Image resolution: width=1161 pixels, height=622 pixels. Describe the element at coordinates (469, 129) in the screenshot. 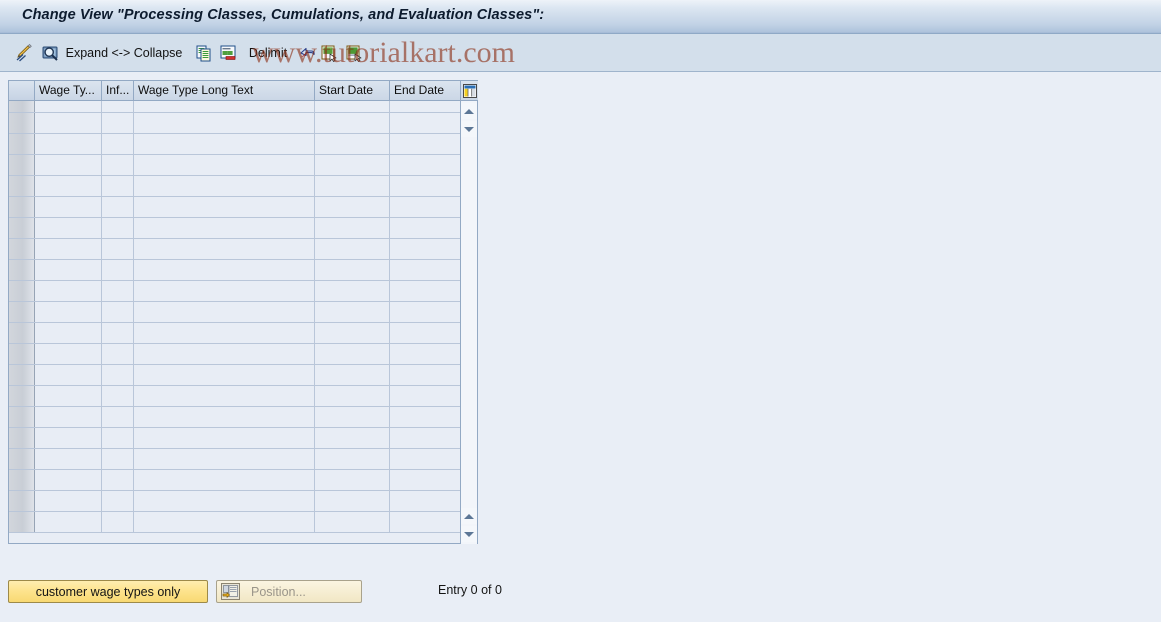

I see `scroll-page-down-button` at that location.